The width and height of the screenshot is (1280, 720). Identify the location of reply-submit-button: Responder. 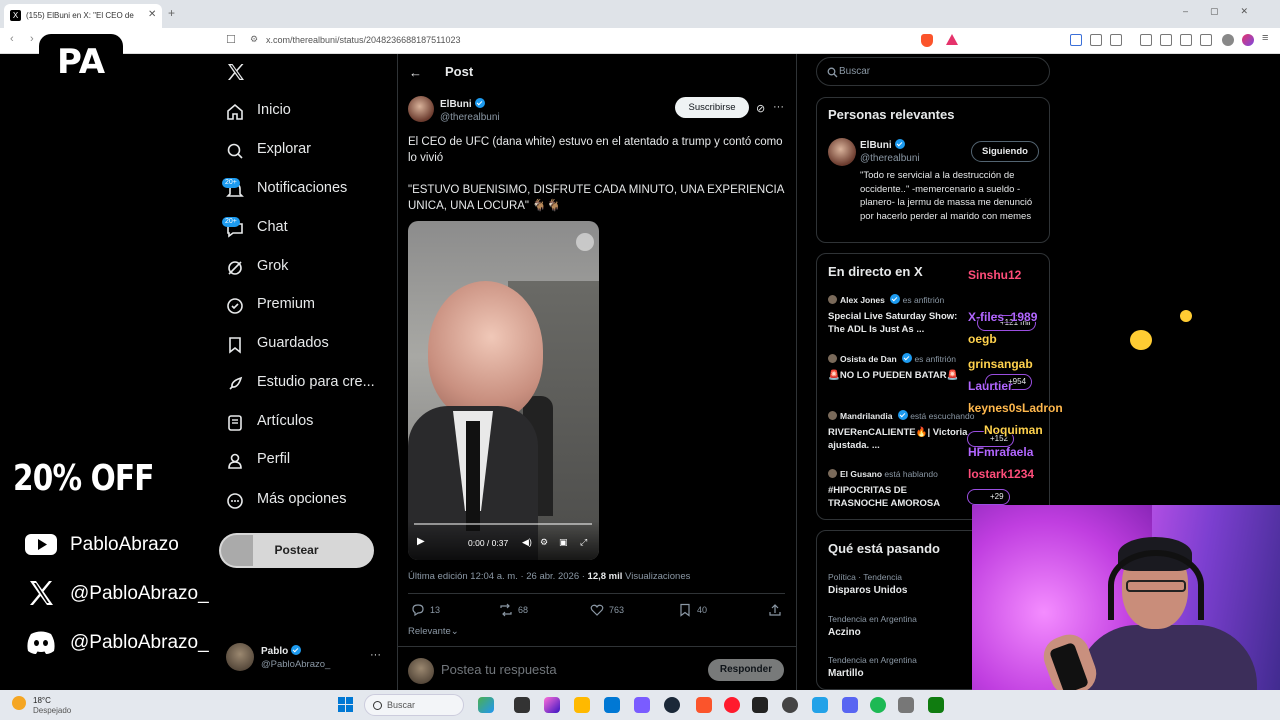
(746, 670).